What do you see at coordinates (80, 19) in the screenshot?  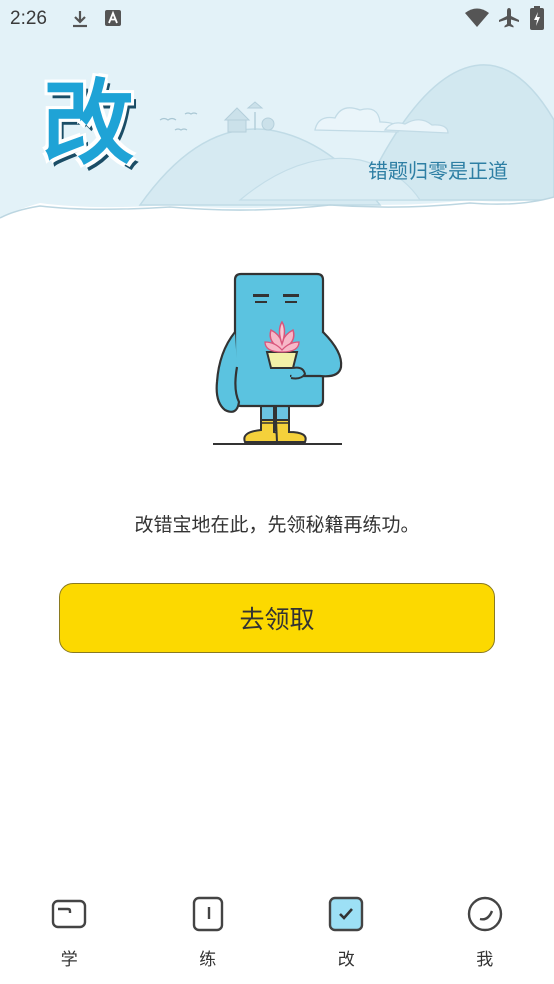 I see `download-icon` at bounding box center [80, 19].